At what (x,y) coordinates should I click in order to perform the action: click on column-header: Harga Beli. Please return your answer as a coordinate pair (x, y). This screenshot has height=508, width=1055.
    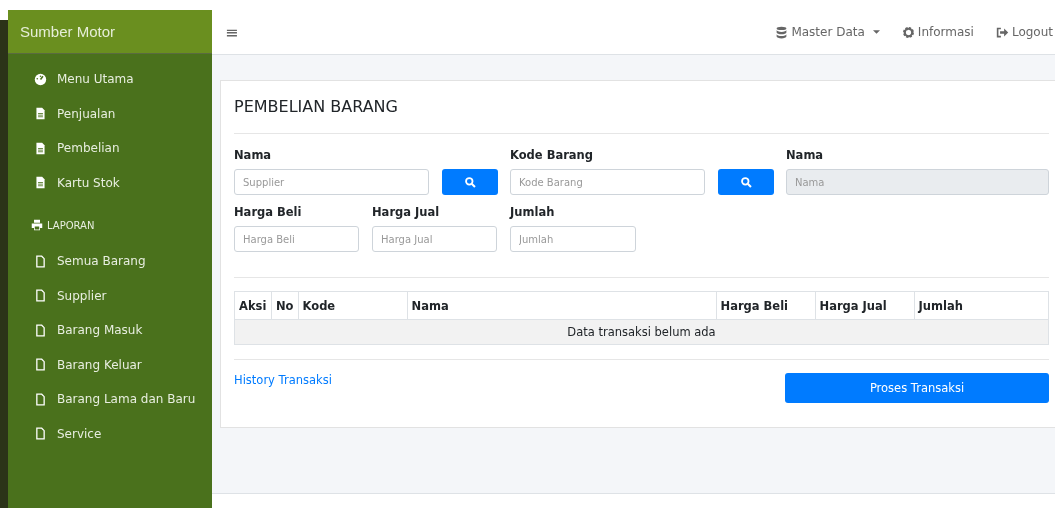
    Looking at the image, I should click on (766, 305).